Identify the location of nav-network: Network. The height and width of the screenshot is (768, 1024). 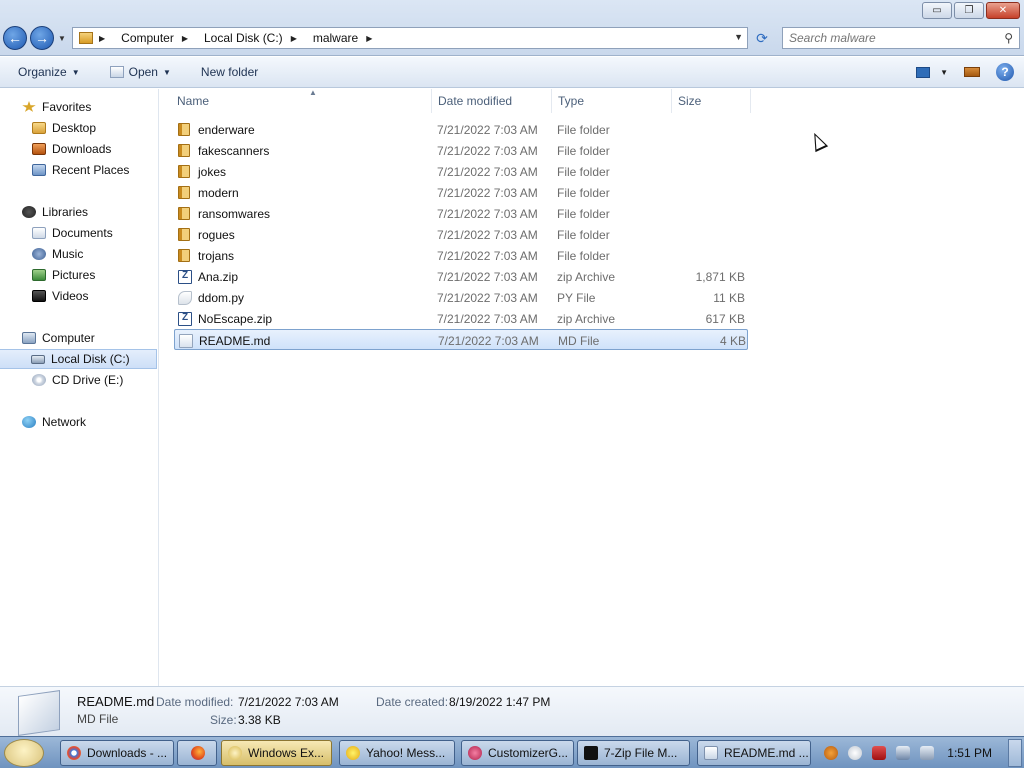
(78, 422).